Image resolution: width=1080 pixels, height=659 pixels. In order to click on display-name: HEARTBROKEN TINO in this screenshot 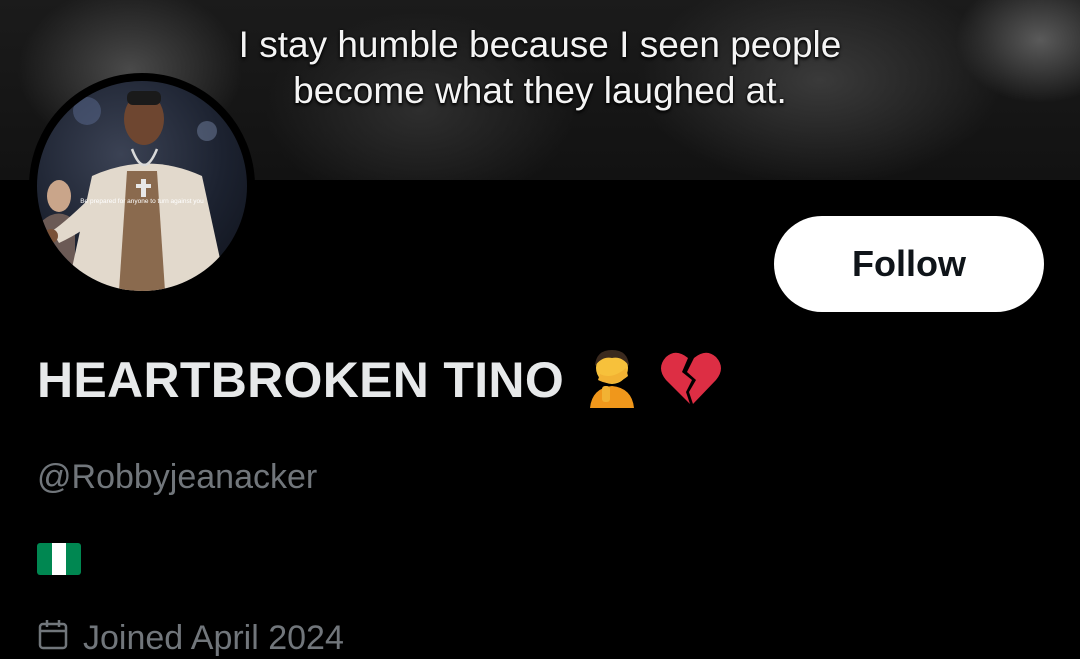, I will do `click(379, 379)`.